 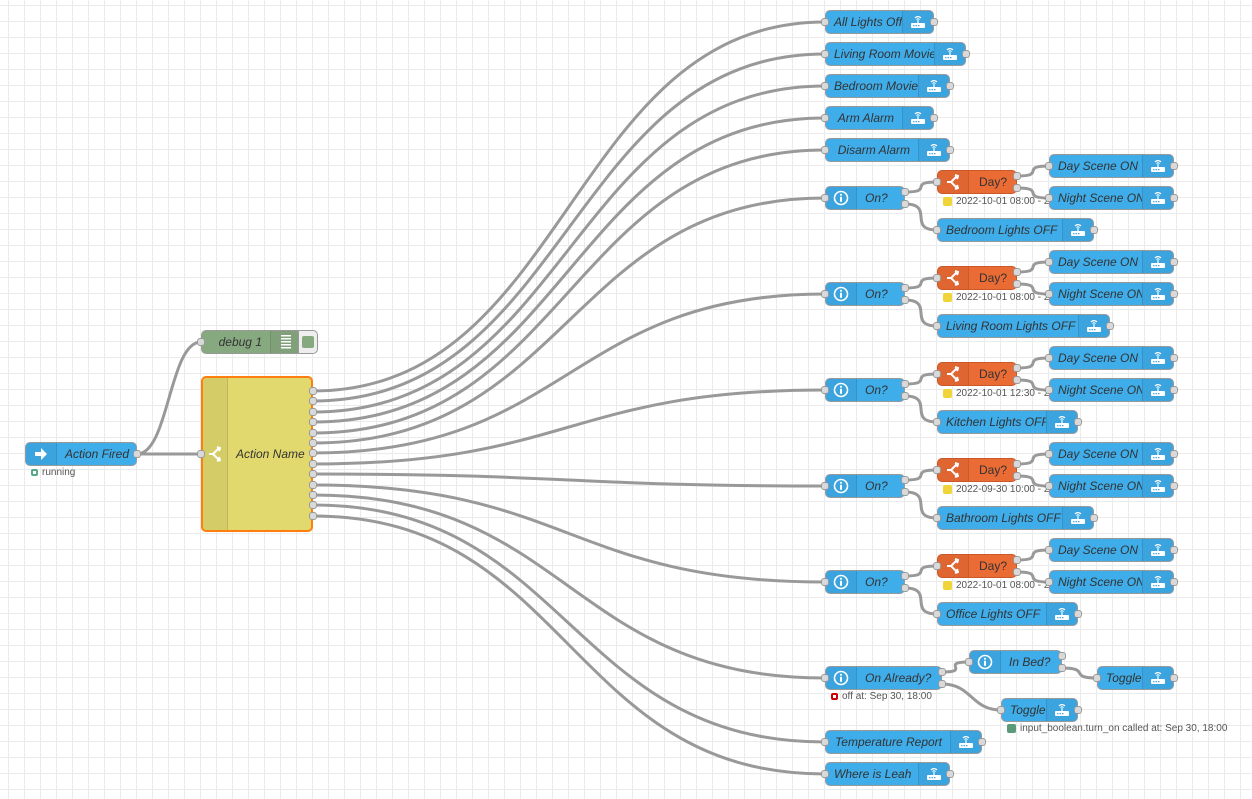 What do you see at coordinates (1023, 326) in the screenshot?
I see `lights-off-node: Living Room Lights OFF` at bounding box center [1023, 326].